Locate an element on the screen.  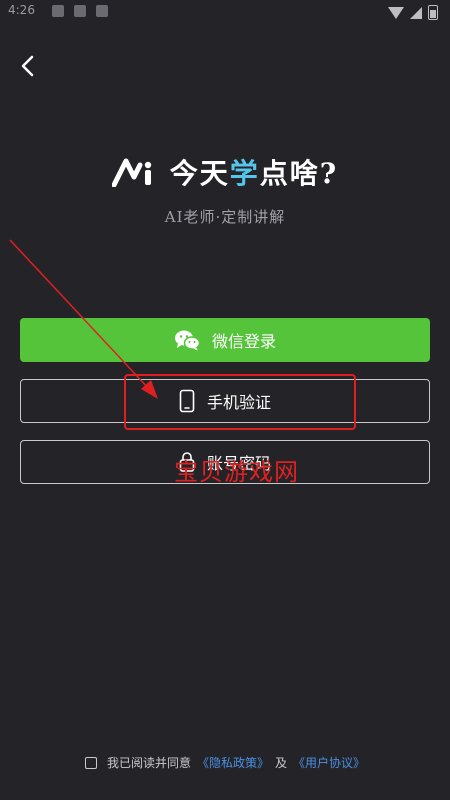
status-time: 4:26 is located at coordinates (21, 10).